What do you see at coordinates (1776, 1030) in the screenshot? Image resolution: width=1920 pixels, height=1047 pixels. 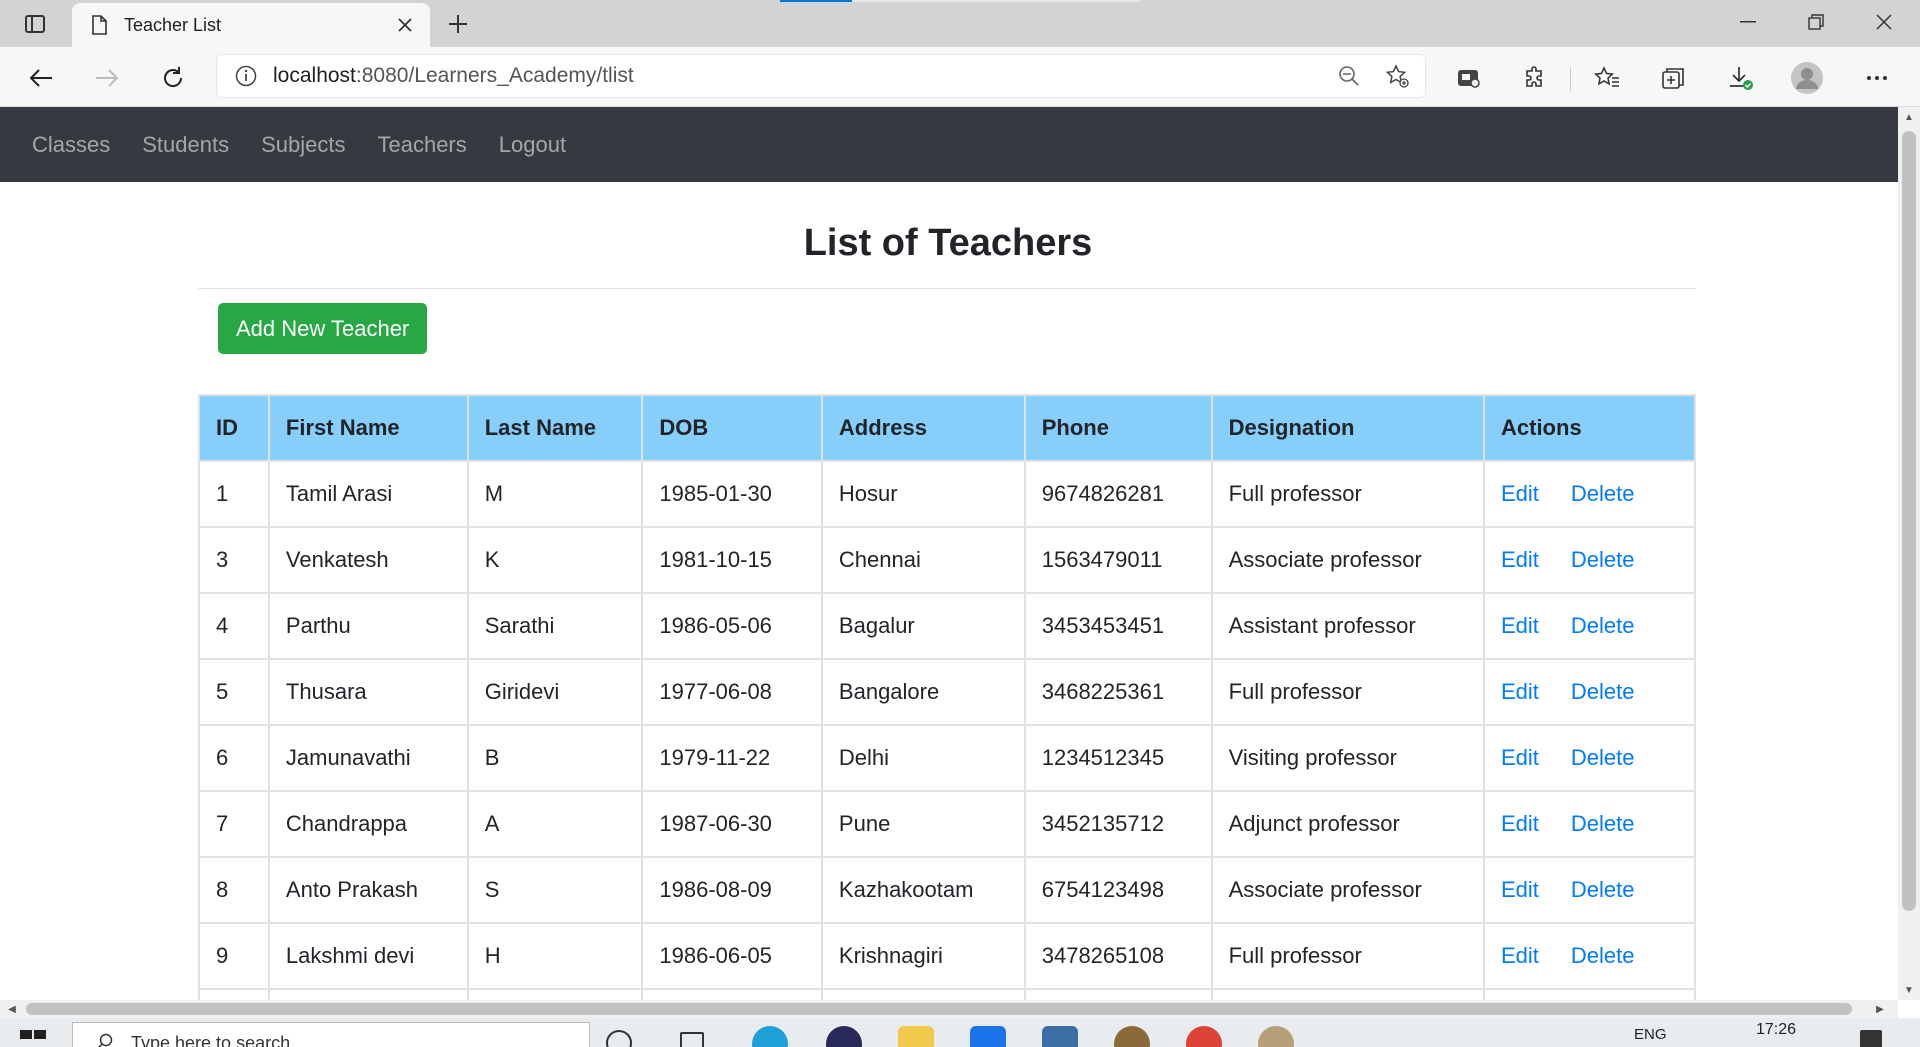 I see `taskbar-clock: 17:26` at bounding box center [1776, 1030].